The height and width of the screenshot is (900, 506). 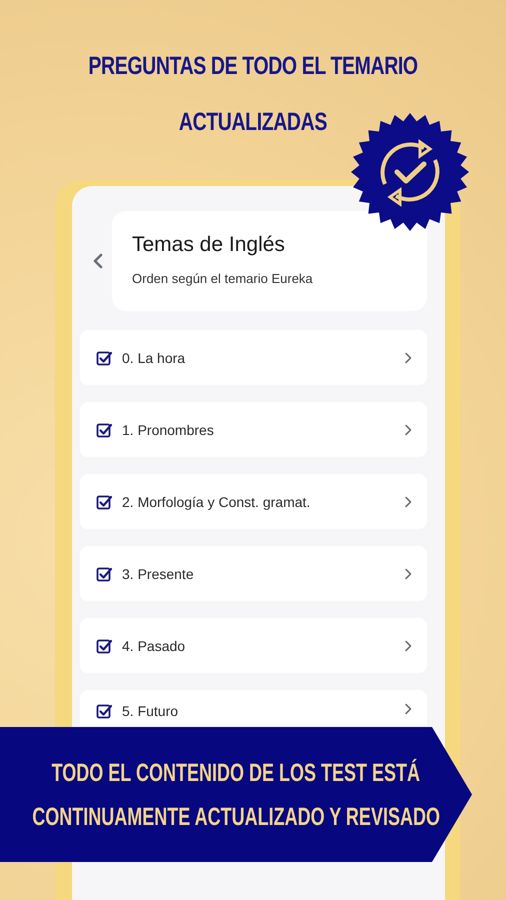 I want to click on topic-item: 4. Pasado, so click(x=253, y=645).